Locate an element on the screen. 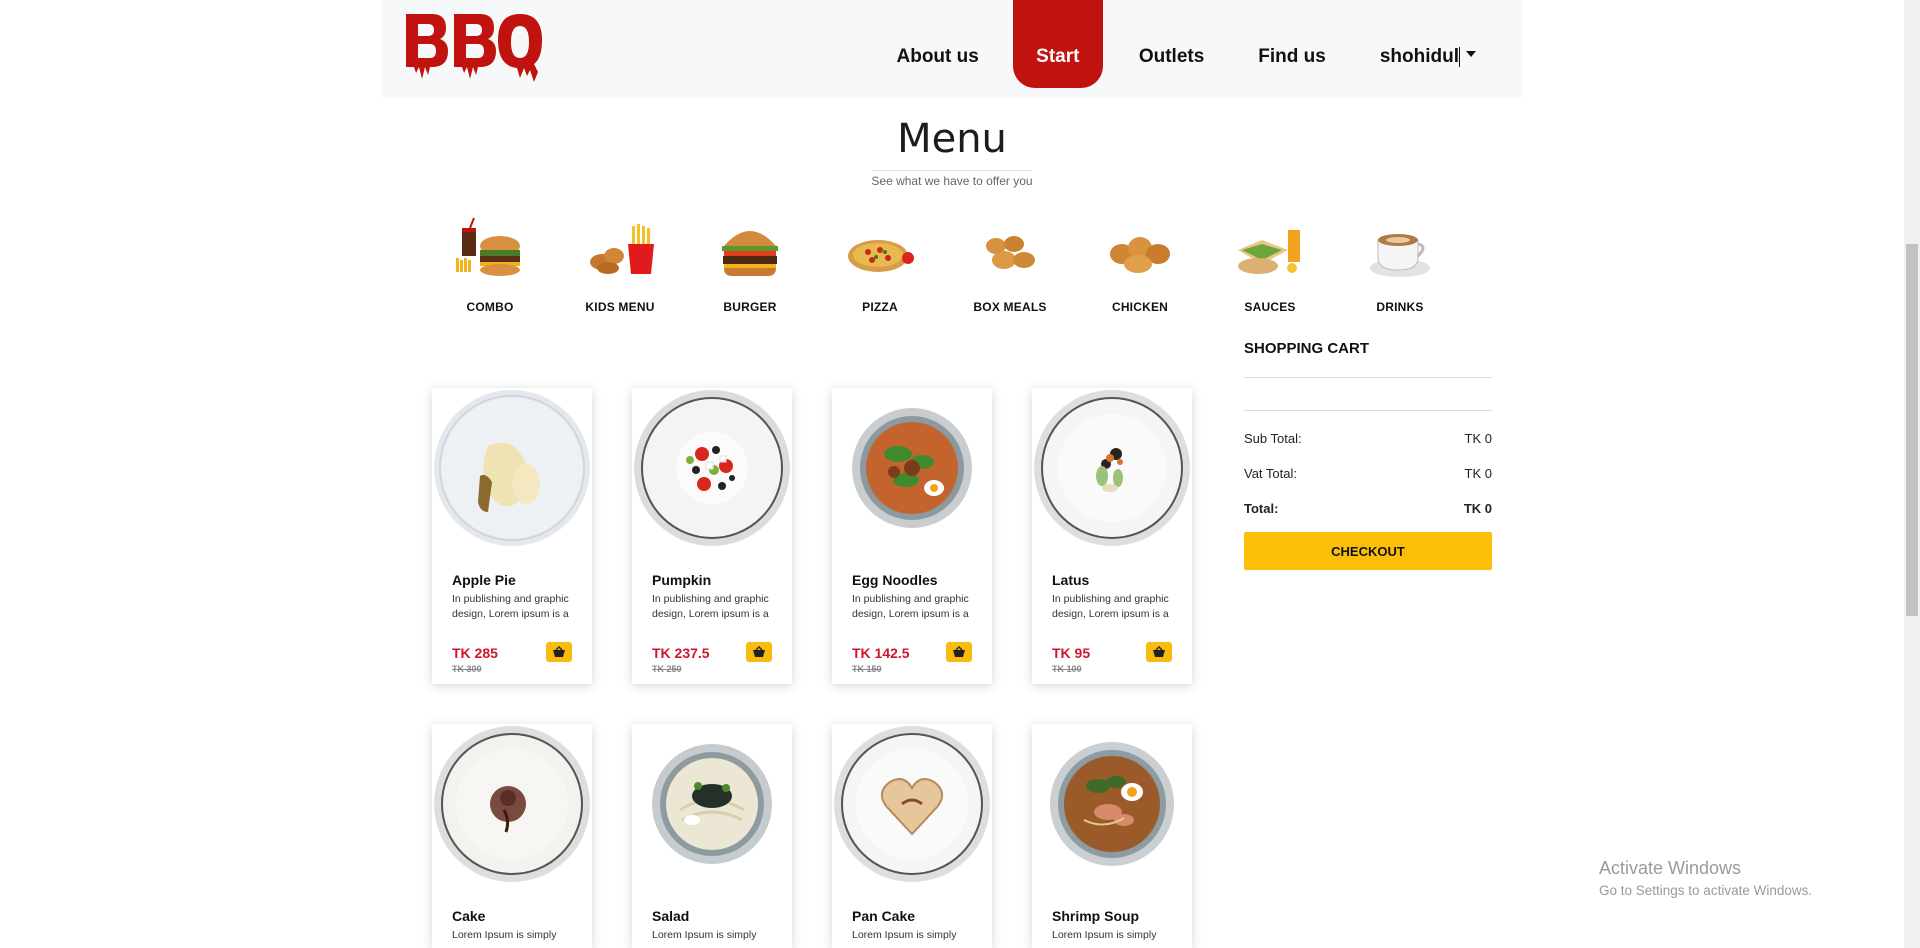 The image size is (1920, 948). product-name: Cake is located at coordinates (469, 916).